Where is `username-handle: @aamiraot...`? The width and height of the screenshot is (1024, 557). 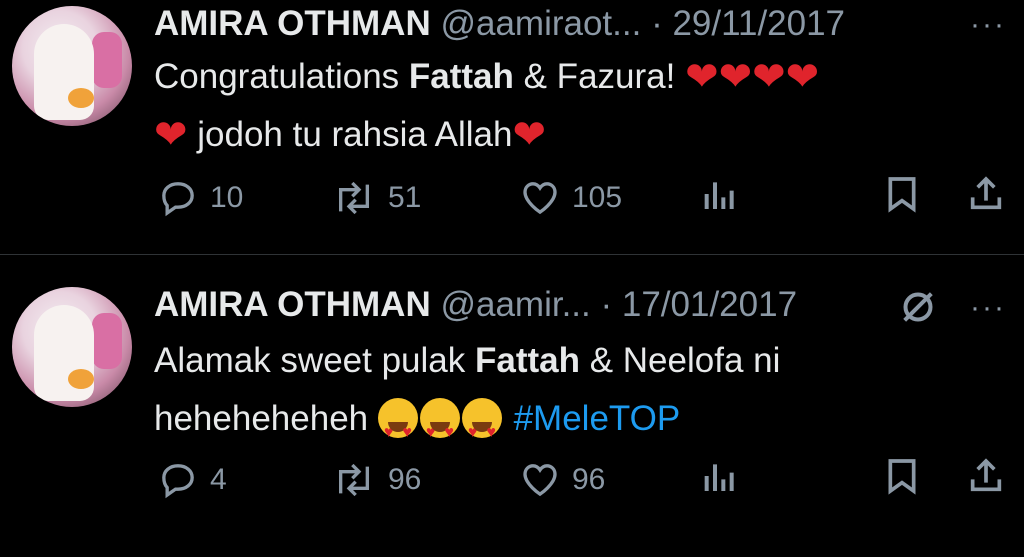
username-handle: @aamiraot... is located at coordinates (540, 23).